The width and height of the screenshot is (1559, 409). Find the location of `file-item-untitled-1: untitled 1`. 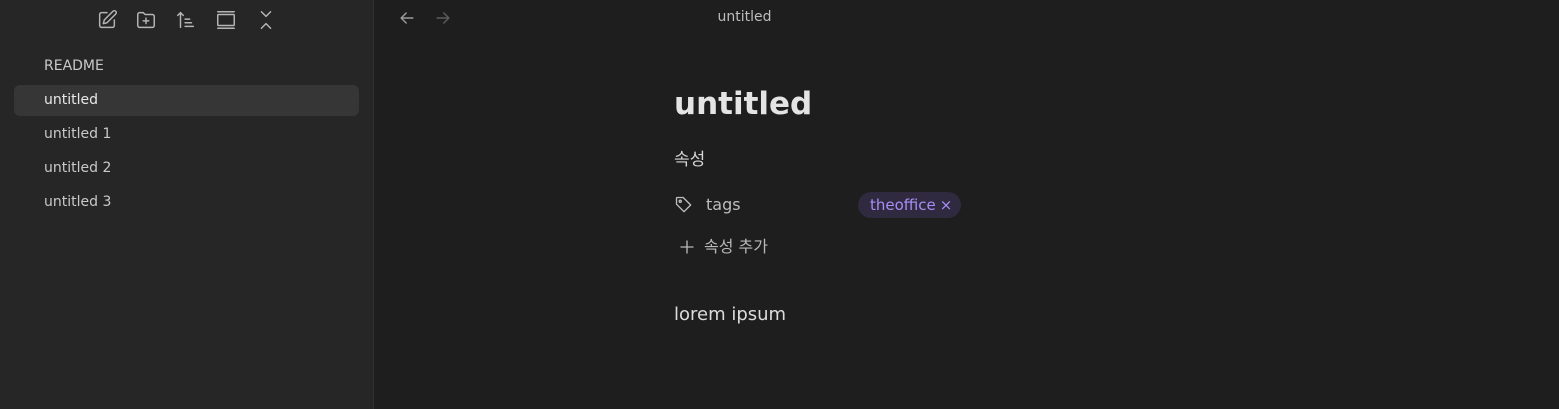

file-item-untitled-1: untitled 1 is located at coordinates (186, 134).